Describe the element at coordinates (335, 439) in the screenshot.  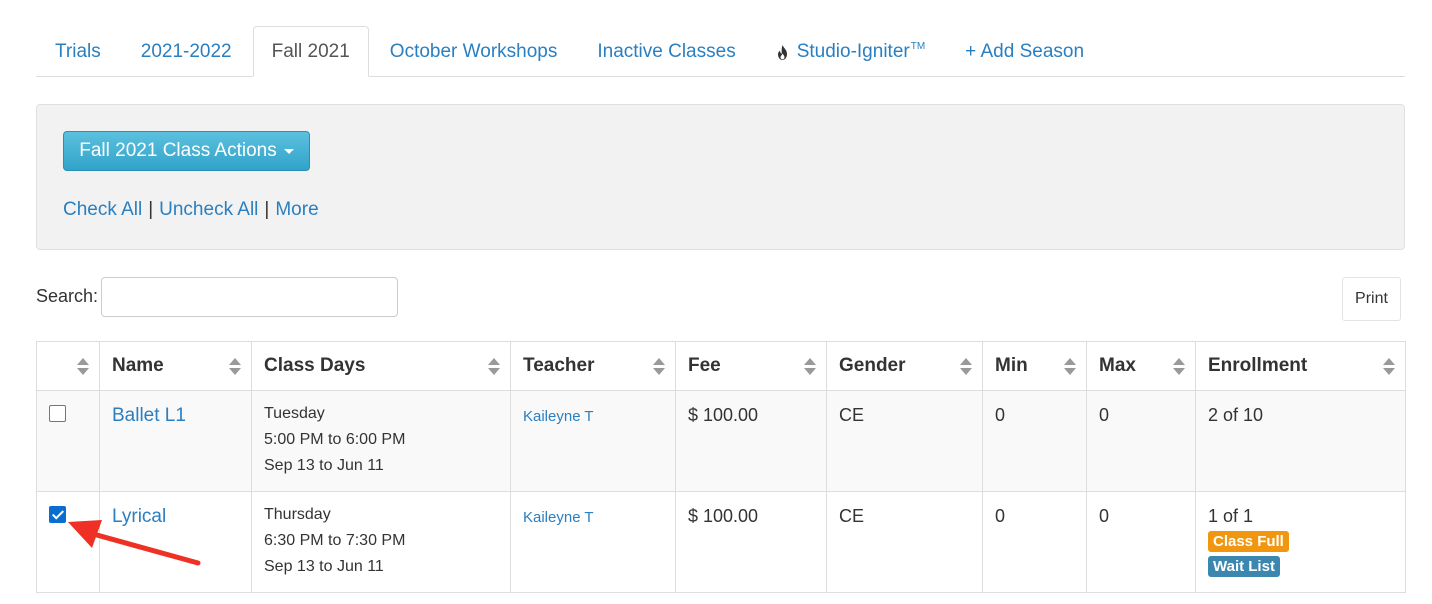
I see `class-time: 5:00 PM to 6:00 PM` at that location.